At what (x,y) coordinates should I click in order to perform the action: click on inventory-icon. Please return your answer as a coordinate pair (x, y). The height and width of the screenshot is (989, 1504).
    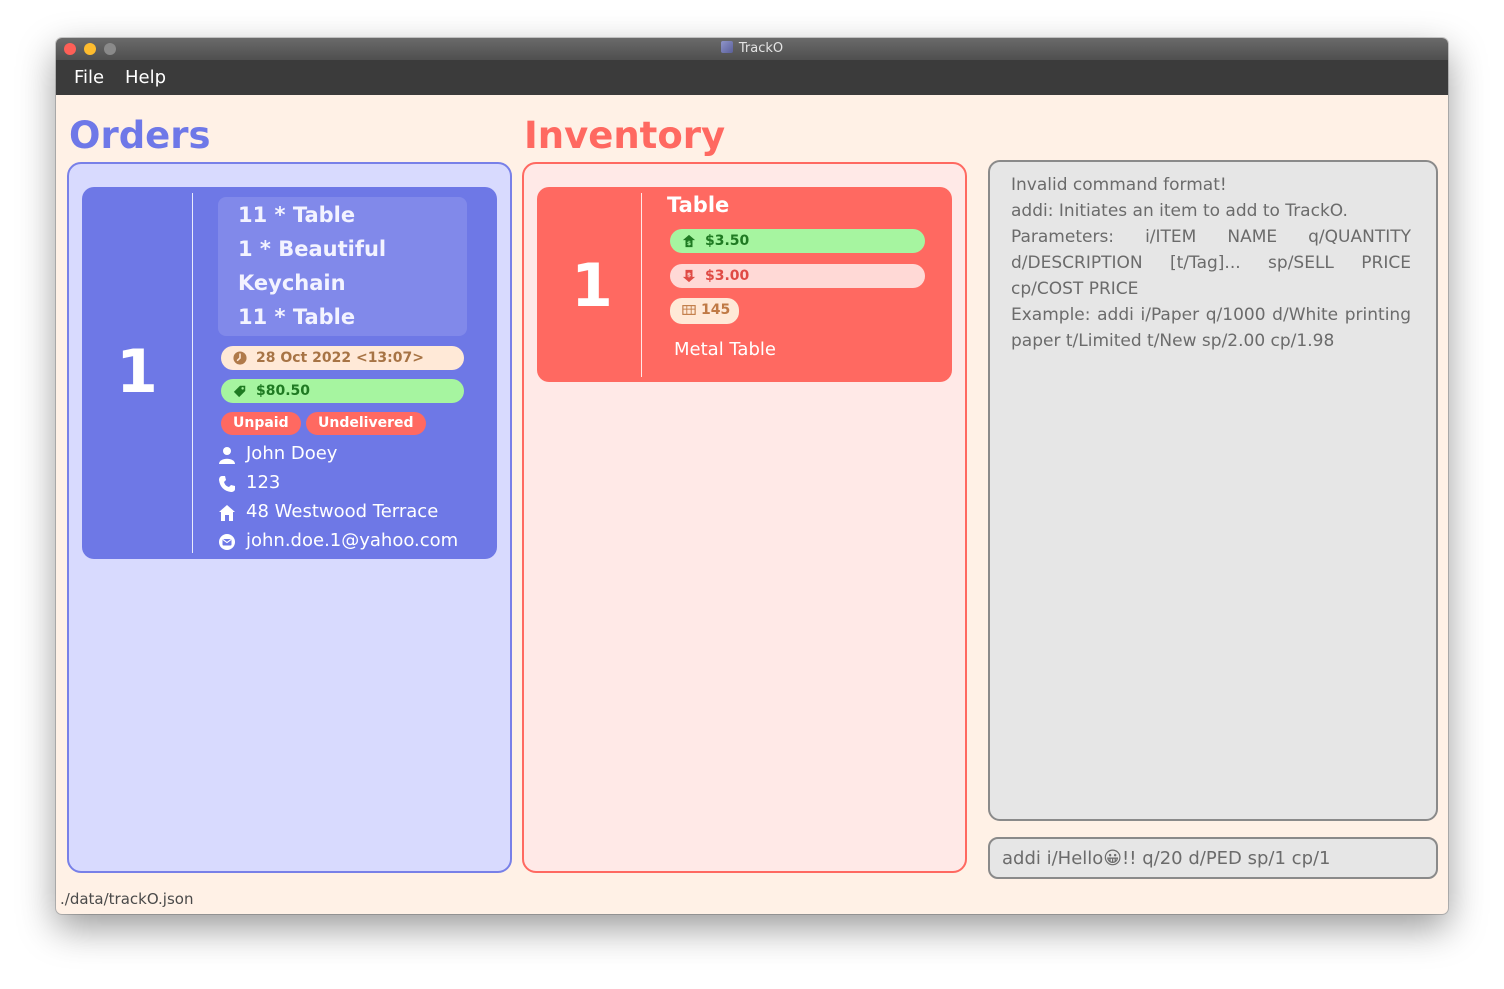
    Looking at the image, I should click on (689, 310).